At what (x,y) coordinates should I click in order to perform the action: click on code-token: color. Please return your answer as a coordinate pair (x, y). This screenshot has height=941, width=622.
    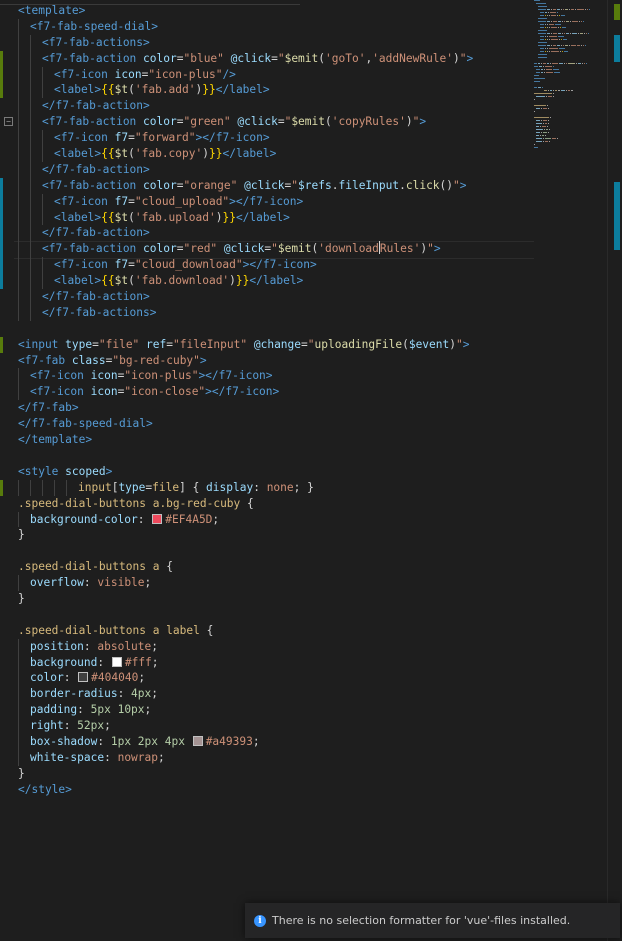
    Looking at the image, I should click on (160, 58).